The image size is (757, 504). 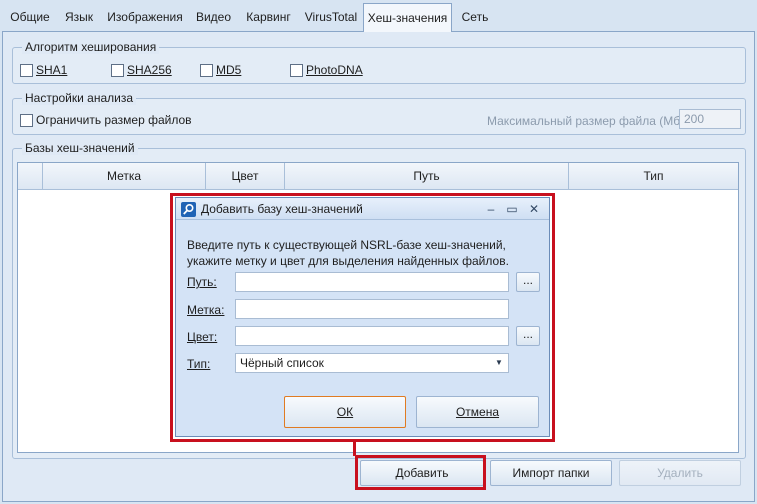 I want to click on hash-databases-legend: Базы хеш-значений, so click(x=80, y=148).